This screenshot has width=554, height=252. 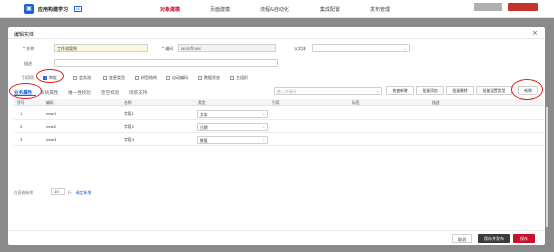 I want to click on table-row: 1 new1 字段1 文本 ⌄, so click(x=279, y=113).